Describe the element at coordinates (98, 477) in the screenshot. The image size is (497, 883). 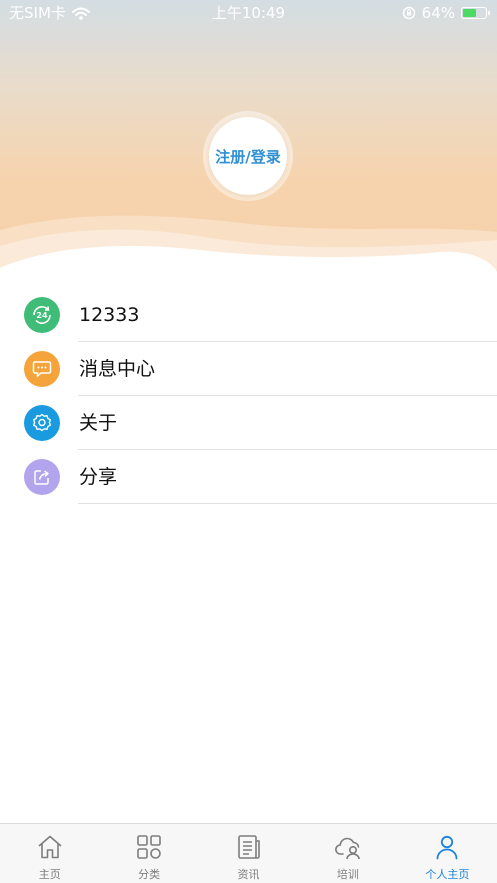
I see `menu-item-label: 分享` at that location.